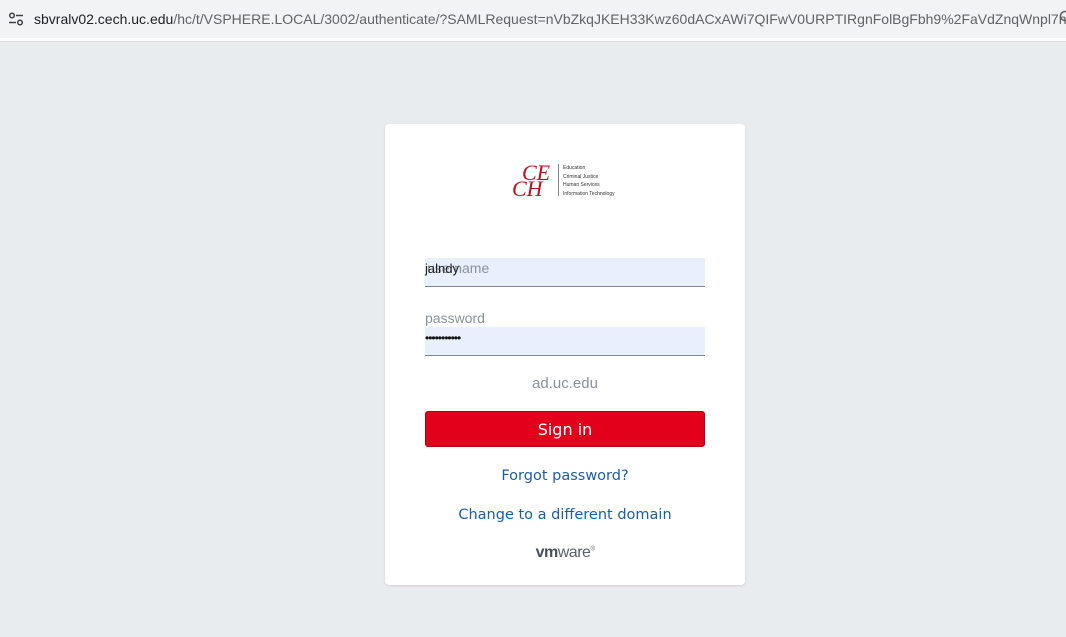 The width and height of the screenshot is (1066, 637). I want to click on change-domain-link: Change to a different domain, so click(565, 515).